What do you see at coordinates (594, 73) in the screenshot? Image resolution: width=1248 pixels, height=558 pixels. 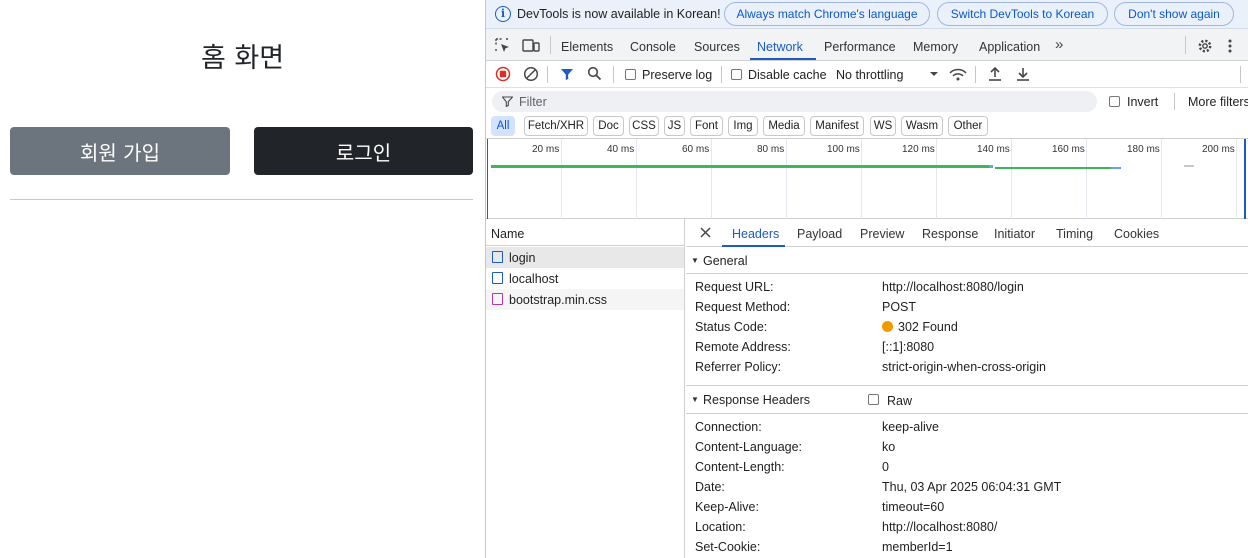 I see `search-icon` at bounding box center [594, 73].